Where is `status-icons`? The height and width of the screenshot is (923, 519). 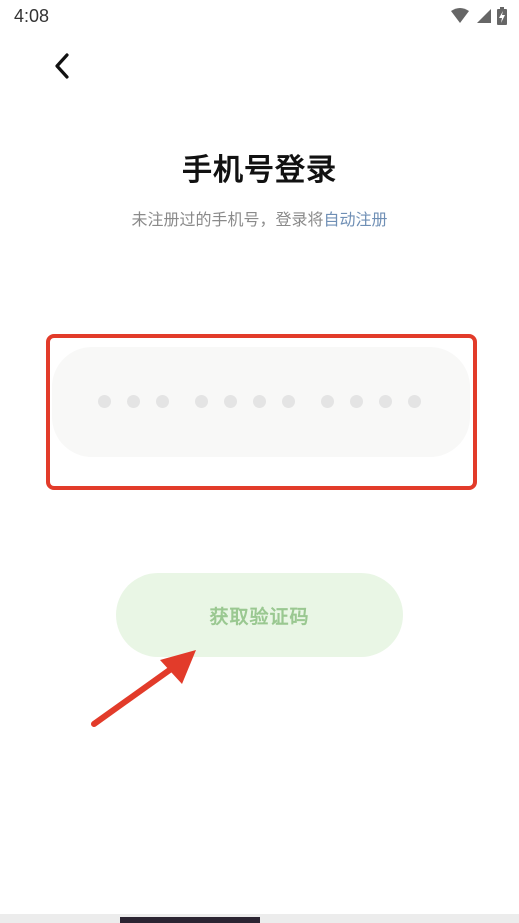
status-icons is located at coordinates (479, 16).